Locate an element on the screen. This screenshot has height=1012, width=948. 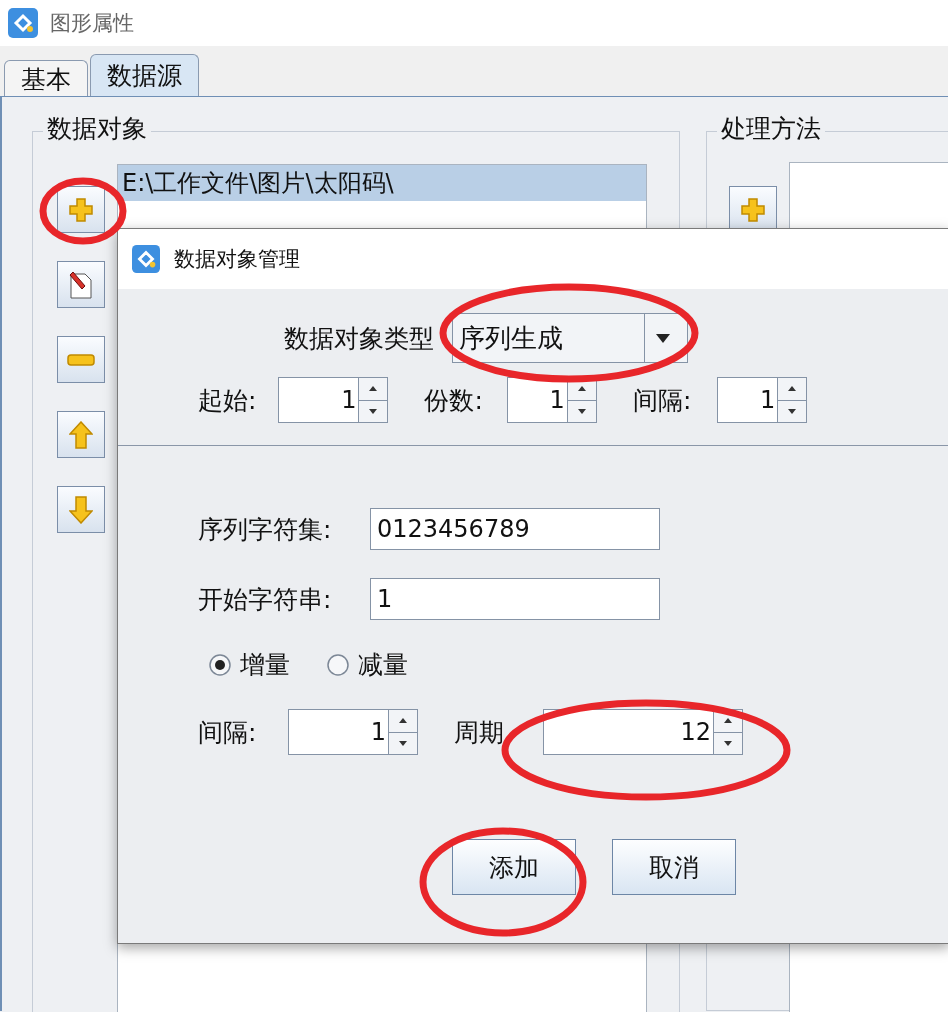
radio-option: 减量 is located at coordinates (367, 664).